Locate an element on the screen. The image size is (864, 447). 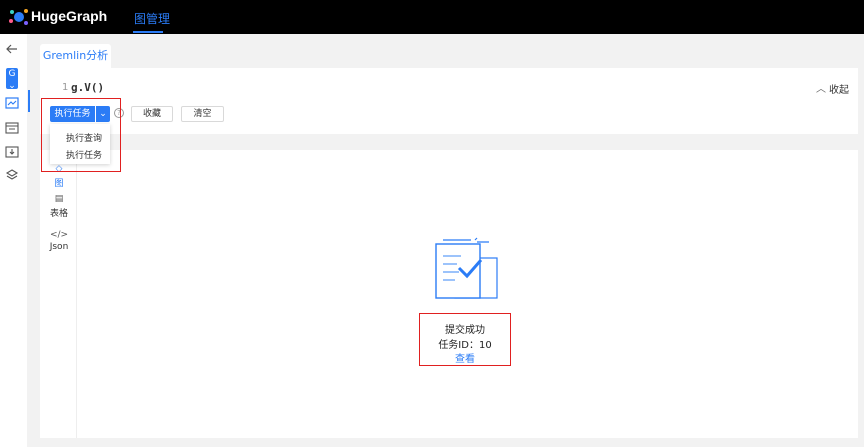
view-tab-label: 图 is located at coordinates (59, 184).